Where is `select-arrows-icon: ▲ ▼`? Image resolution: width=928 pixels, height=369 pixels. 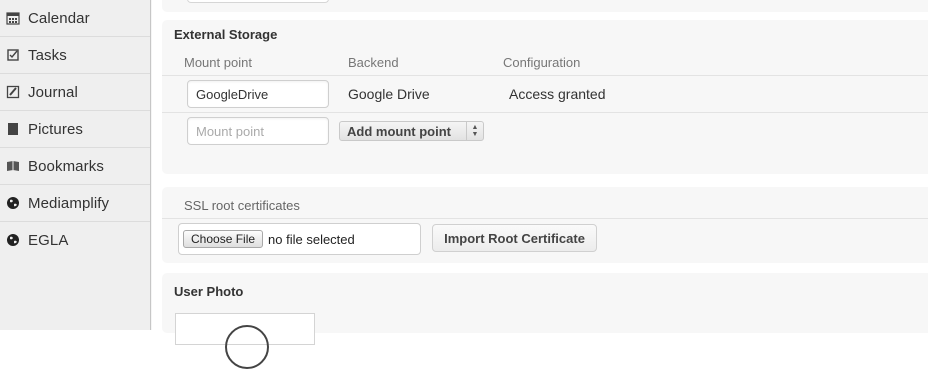 select-arrows-icon: ▲ ▼ is located at coordinates (474, 131).